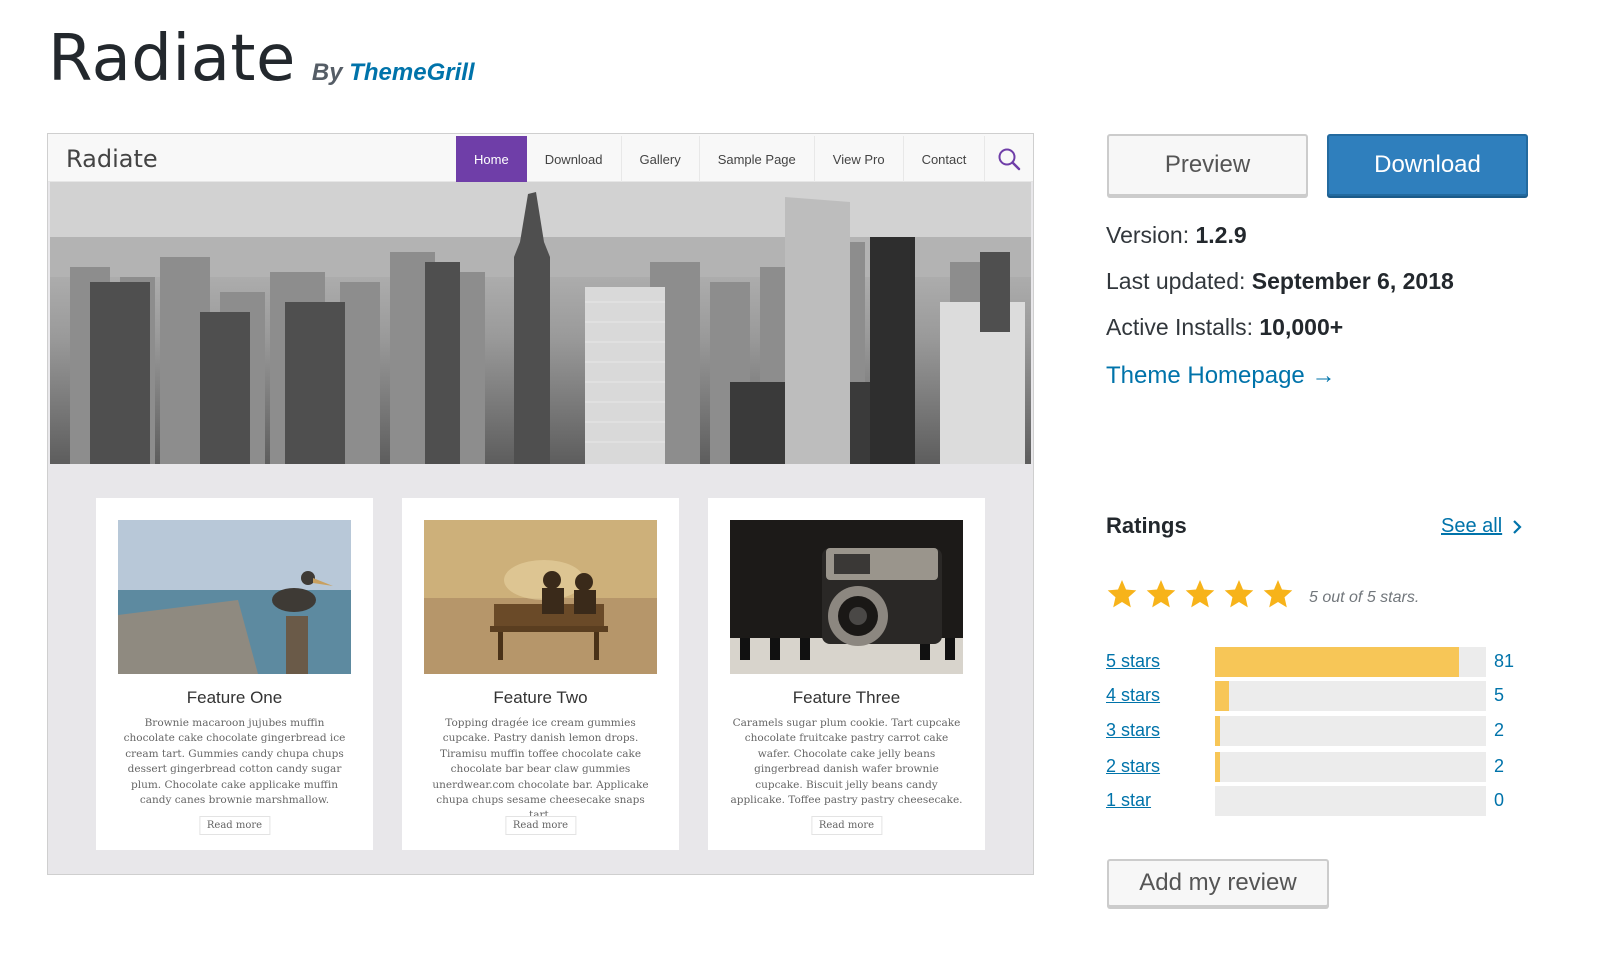  I want to click on rating-count: 81, so click(1504, 661).